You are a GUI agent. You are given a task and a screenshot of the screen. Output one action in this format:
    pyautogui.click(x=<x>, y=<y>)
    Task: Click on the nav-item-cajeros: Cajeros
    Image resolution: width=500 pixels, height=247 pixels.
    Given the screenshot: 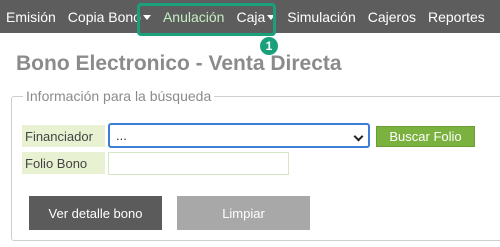 What is the action you would take?
    pyautogui.click(x=392, y=17)
    